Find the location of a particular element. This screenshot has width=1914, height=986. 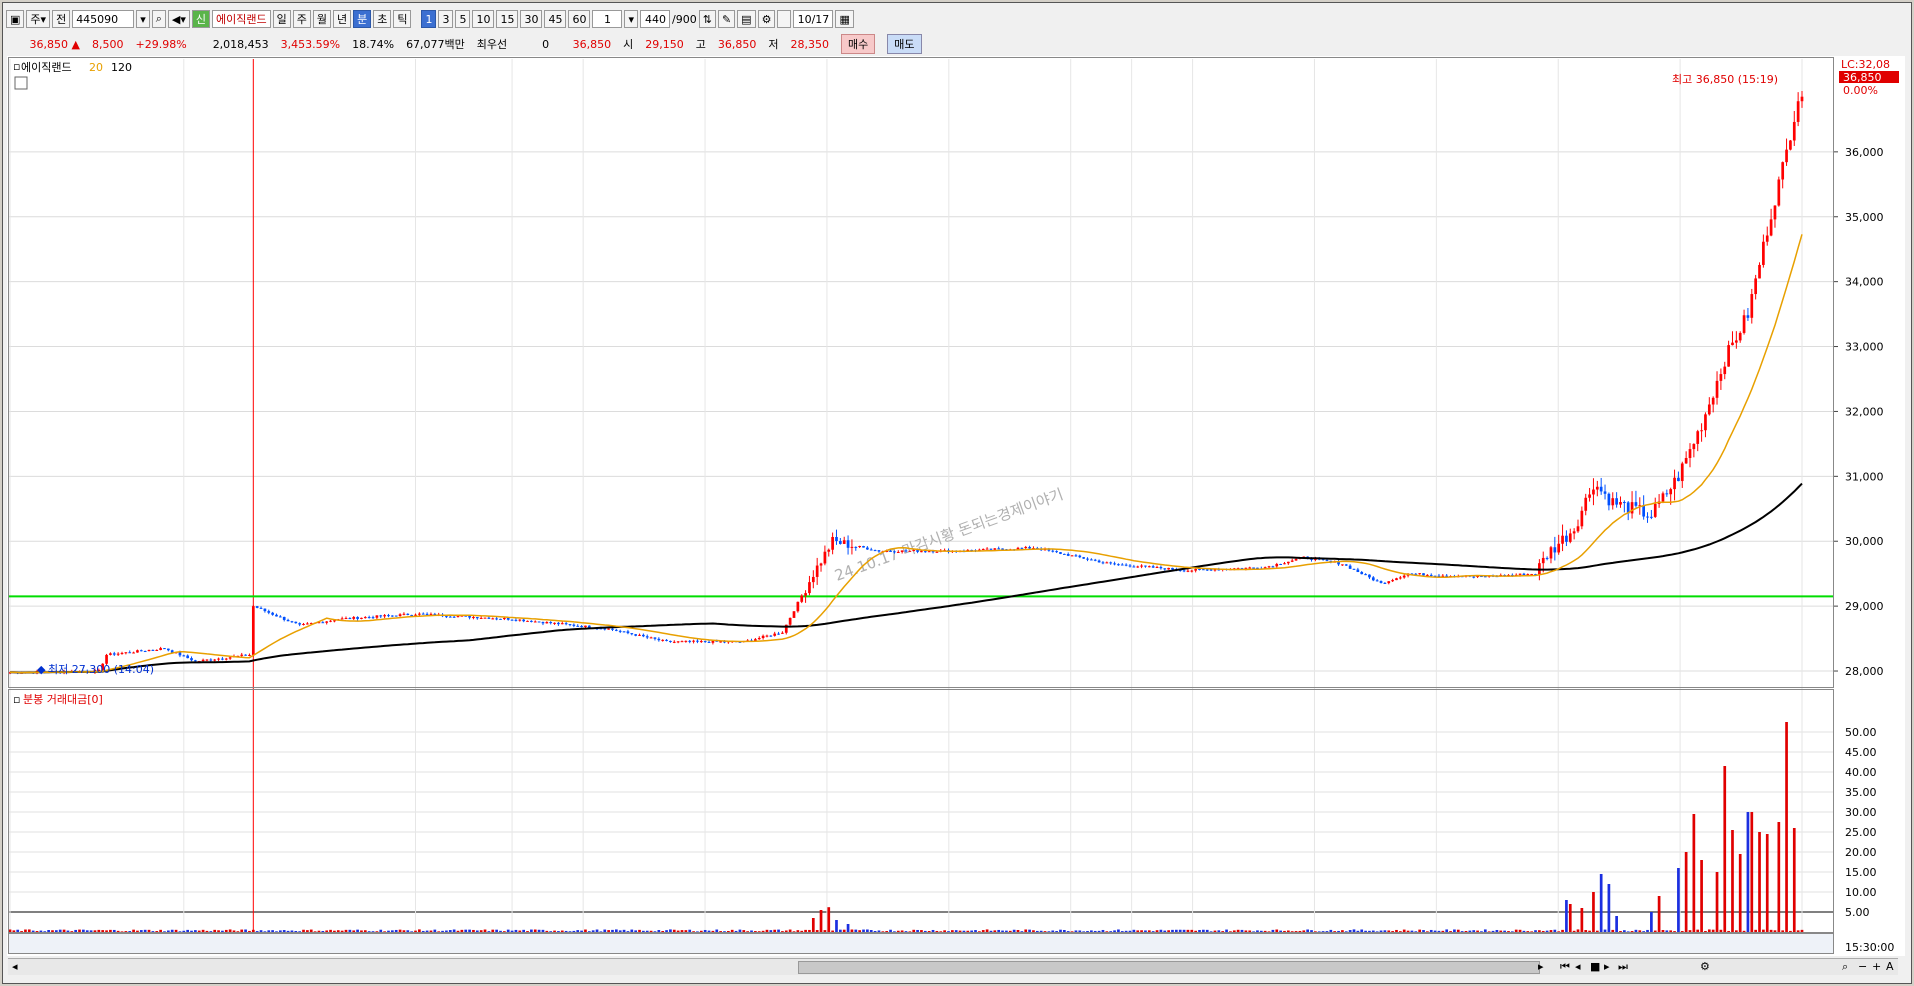

interval-45: 45 is located at coordinates (555, 19).